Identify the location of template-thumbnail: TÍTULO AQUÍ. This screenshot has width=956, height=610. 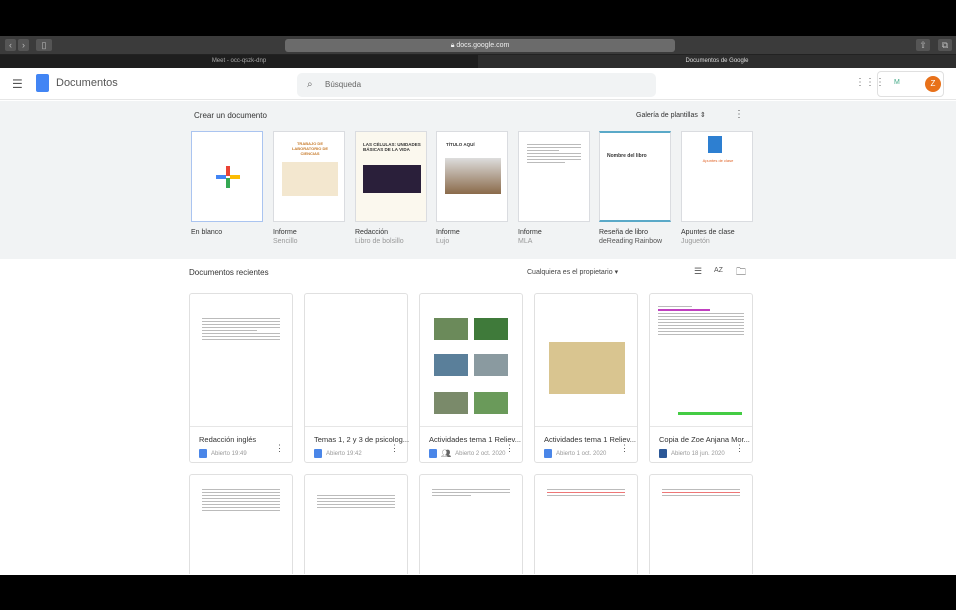
(472, 176).